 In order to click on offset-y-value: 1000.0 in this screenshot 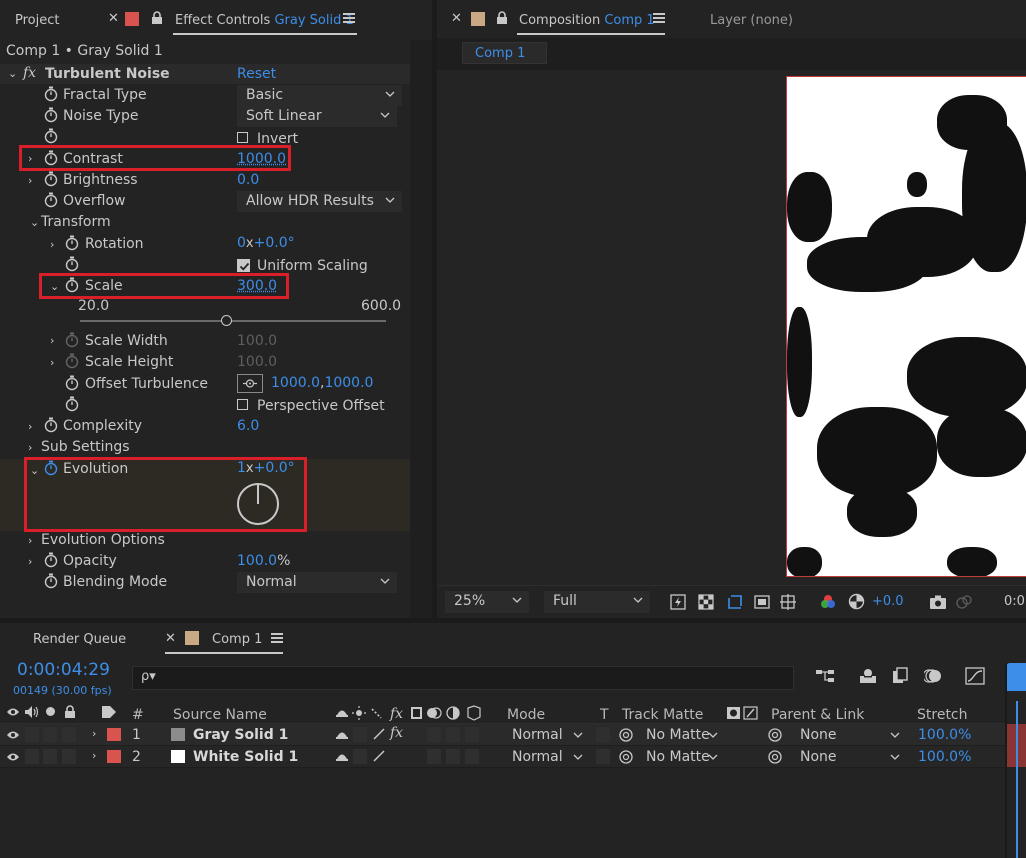, I will do `click(348, 383)`.